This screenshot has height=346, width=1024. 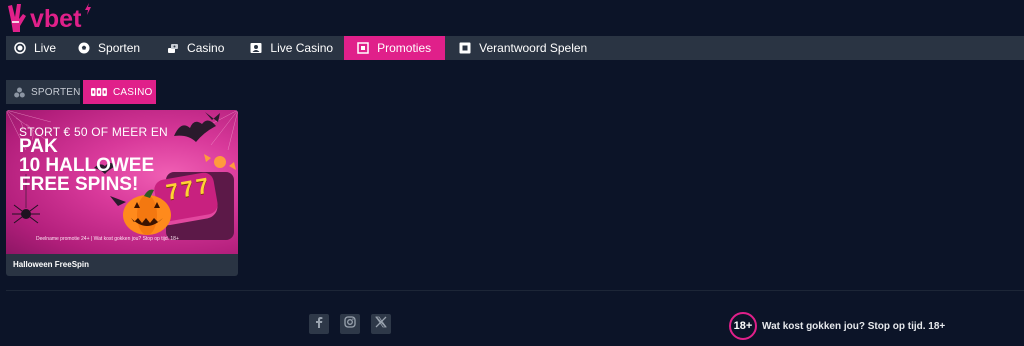 I want to click on facebook-icon, so click(x=319, y=324).